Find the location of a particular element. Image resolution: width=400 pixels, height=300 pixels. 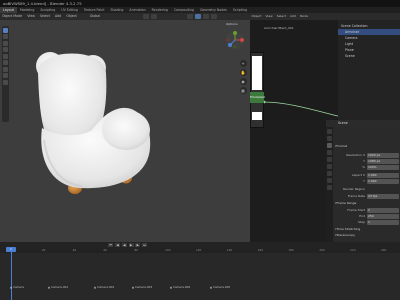

label-frame-rate: Frame Rate is located at coordinates (356, 196).